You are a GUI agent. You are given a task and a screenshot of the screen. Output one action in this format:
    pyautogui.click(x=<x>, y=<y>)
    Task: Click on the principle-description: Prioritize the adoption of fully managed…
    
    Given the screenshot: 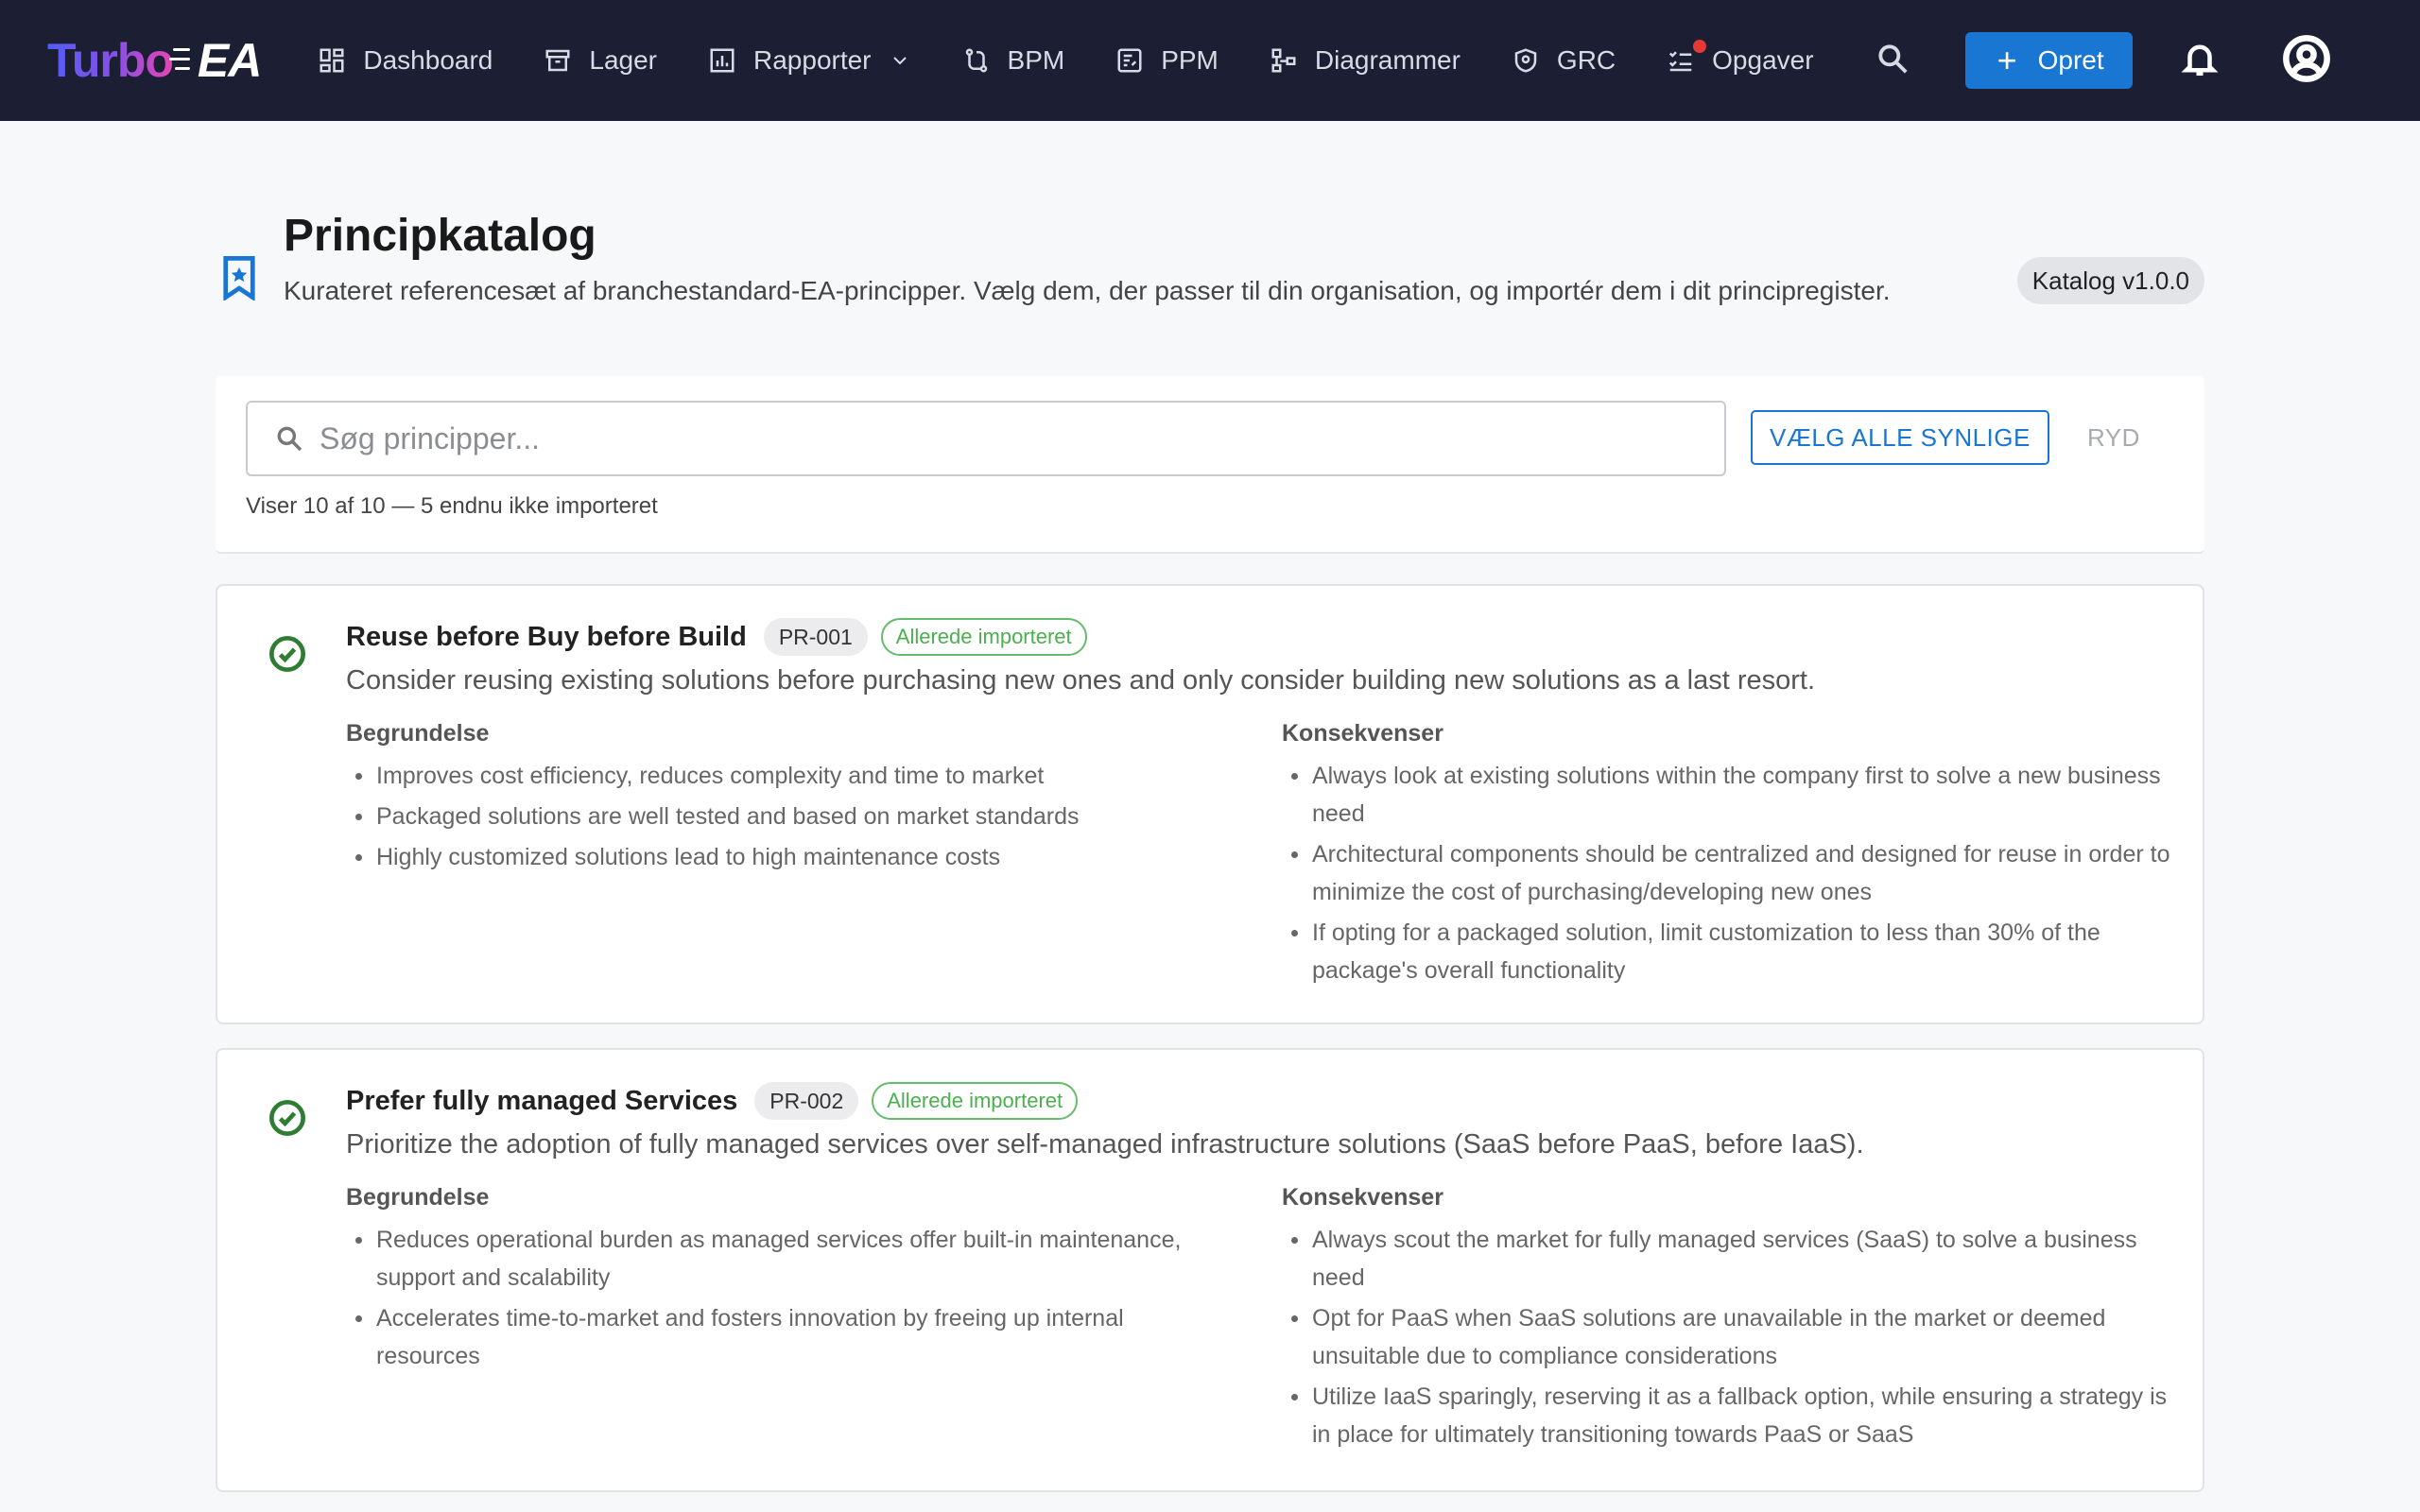 What is the action you would take?
    pyautogui.click(x=1105, y=1144)
    